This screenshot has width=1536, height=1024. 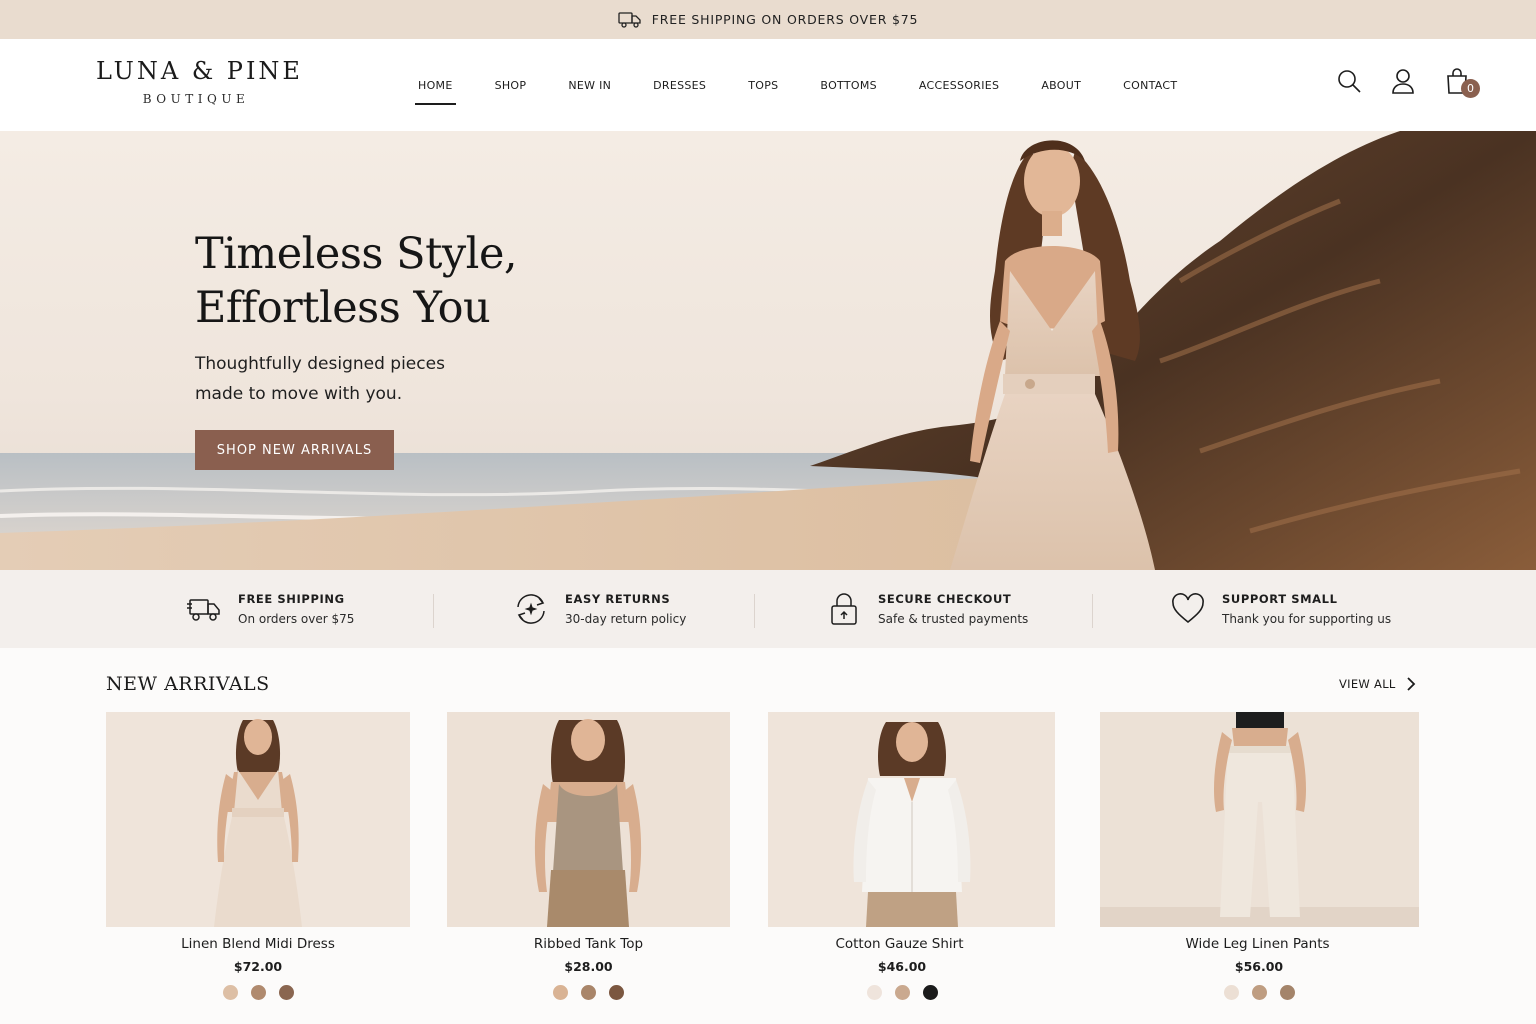 I want to click on feature-easy-returns: EASY RETURNS 30-day return policy, so click(x=599, y=609).